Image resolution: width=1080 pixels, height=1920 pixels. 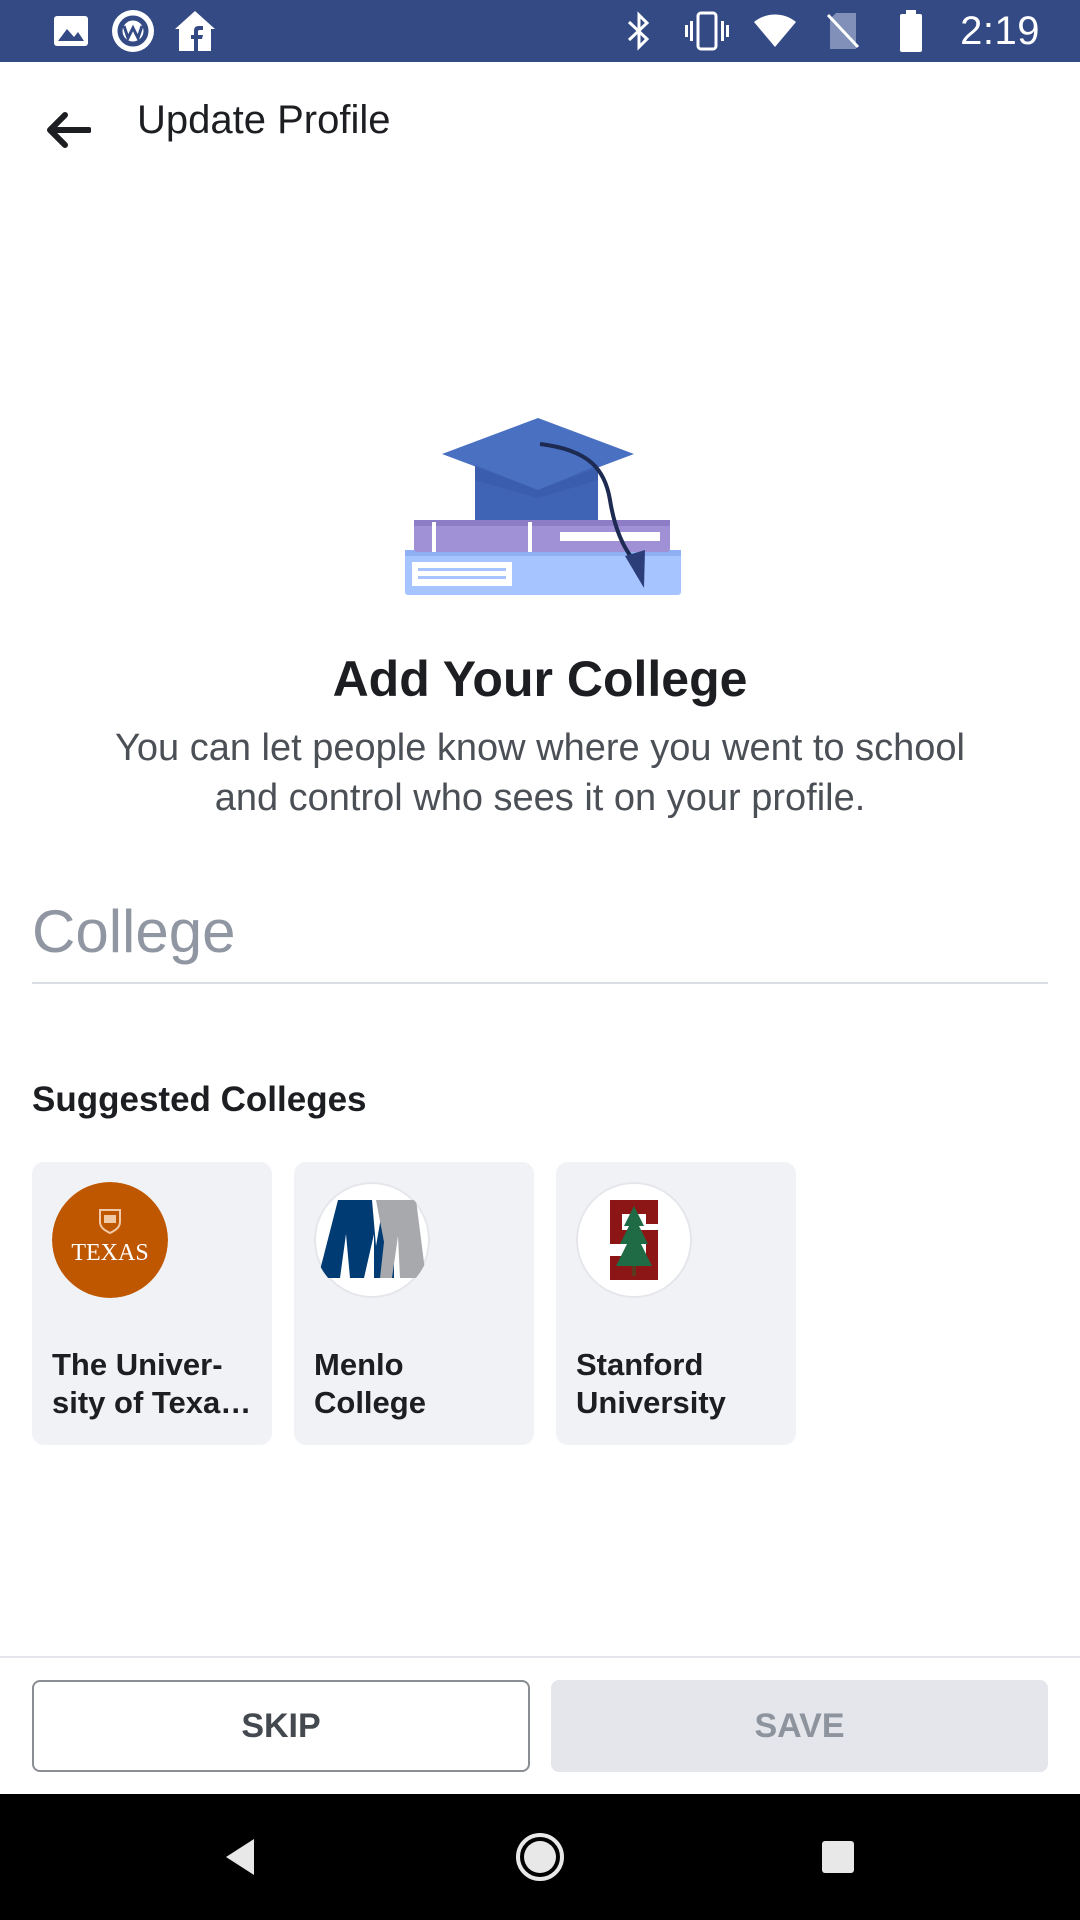 What do you see at coordinates (634, 1240) in the screenshot?
I see `stanford-logo-icon` at bounding box center [634, 1240].